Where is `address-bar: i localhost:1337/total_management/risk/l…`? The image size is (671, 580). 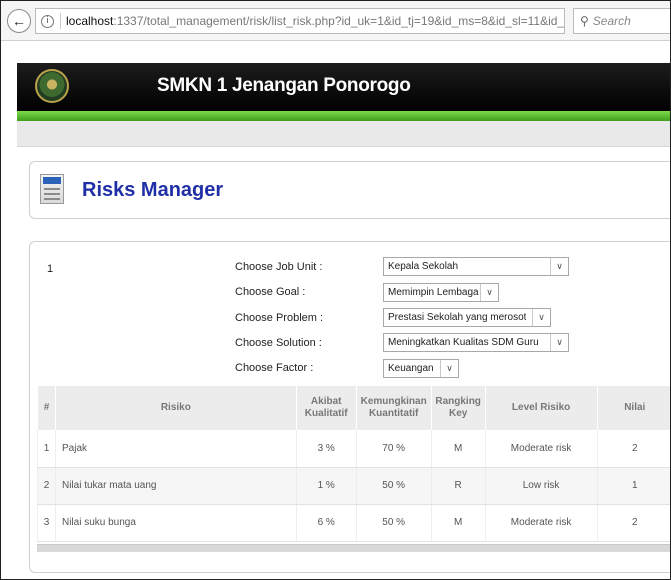
address-bar: i localhost:1337/total_management/risk/l… is located at coordinates (300, 21).